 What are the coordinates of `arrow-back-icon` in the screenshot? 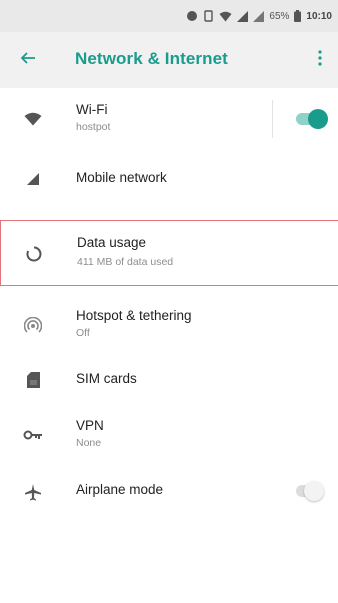 It's located at (28, 60).